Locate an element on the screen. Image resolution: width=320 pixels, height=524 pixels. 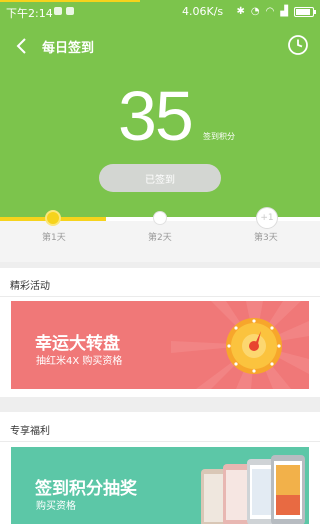
page-title: 每日签到 is located at coordinates (68, 48).